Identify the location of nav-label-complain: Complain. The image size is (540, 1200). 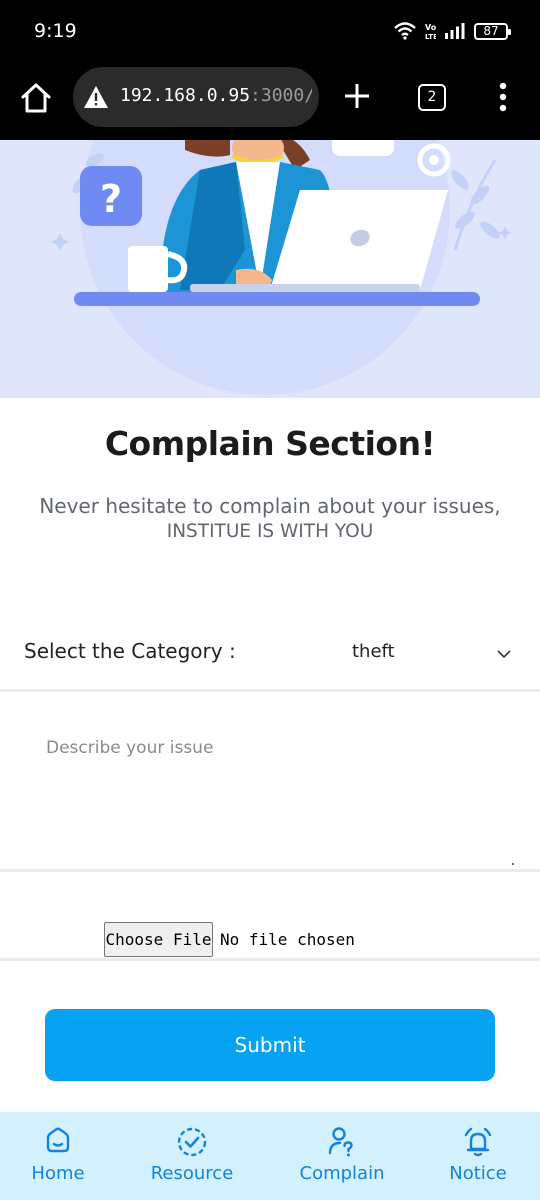
(342, 1173).